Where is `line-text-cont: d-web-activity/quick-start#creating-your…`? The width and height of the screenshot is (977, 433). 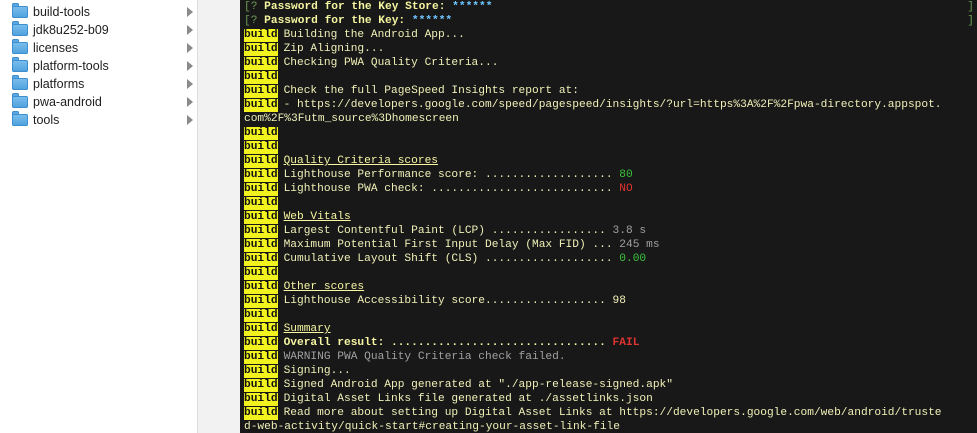
line-text-cont: d-web-activity/quick-start#creating-your… is located at coordinates (432, 427).